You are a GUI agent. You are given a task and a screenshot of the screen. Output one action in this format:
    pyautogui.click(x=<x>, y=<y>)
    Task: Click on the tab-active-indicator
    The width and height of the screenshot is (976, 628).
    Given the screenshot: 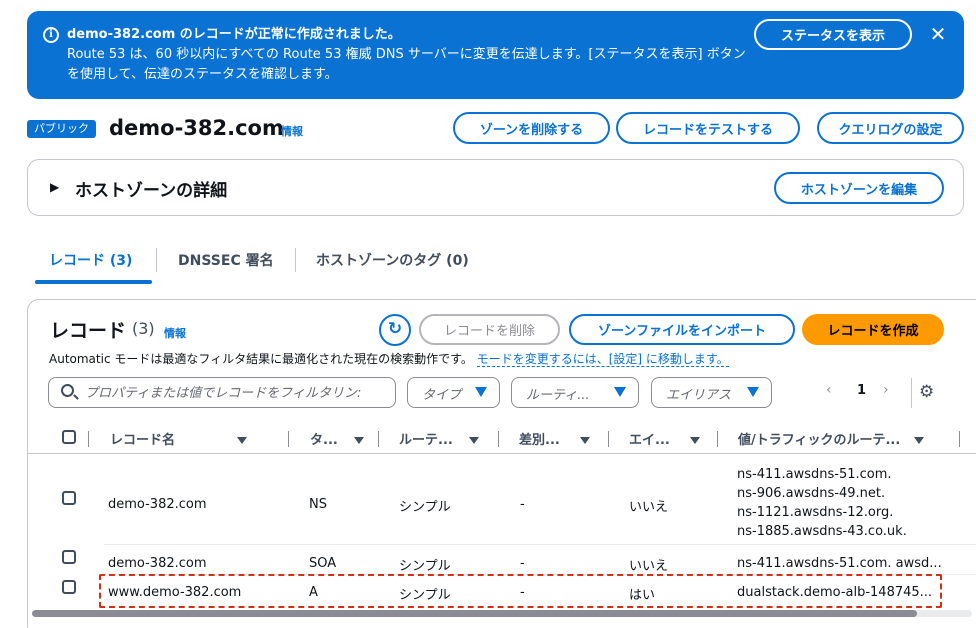 What is the action you would take?
    pyautogui.click(x=93, y=282)
    